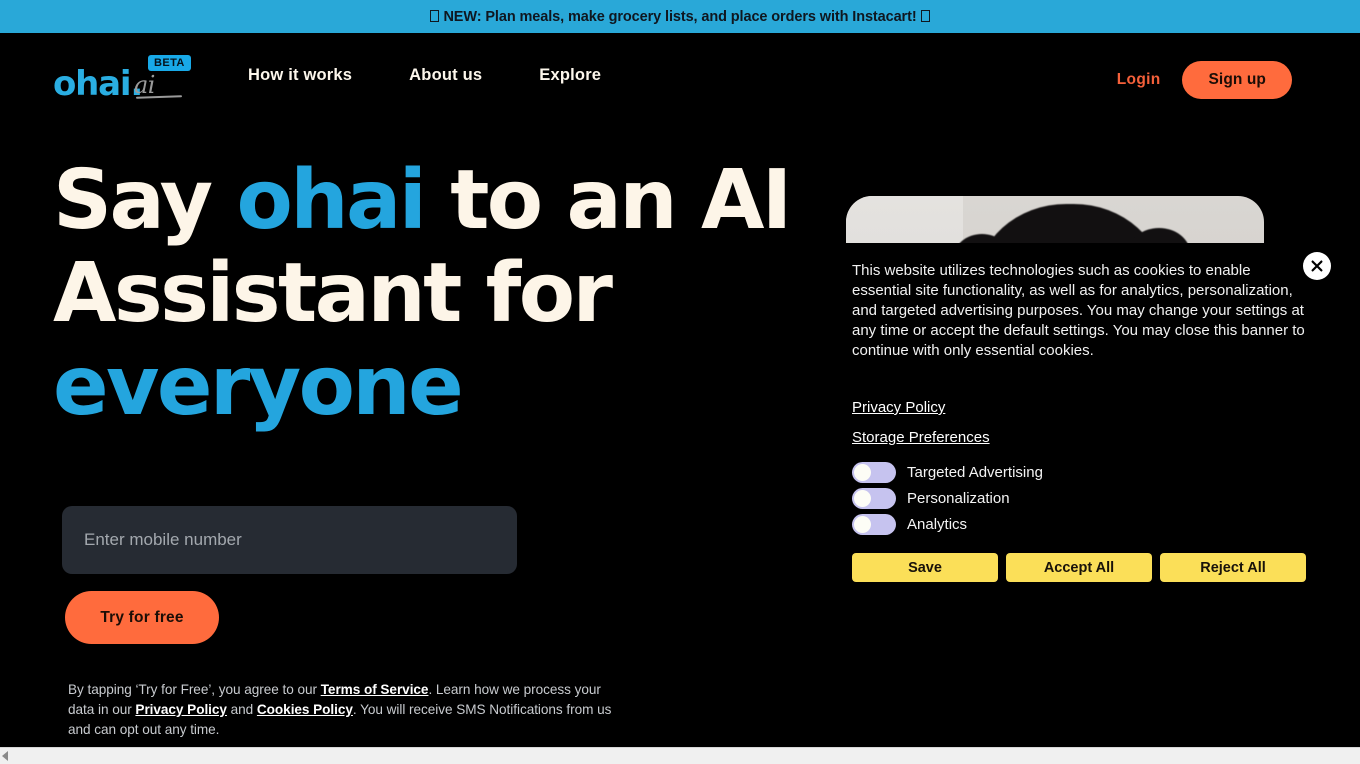 The height and width of the screenshot is (764, 1360). Describe the element at coordinates (258, 386) in the screenshot. I see `hero-title-highlight-2: everyone` at that location.